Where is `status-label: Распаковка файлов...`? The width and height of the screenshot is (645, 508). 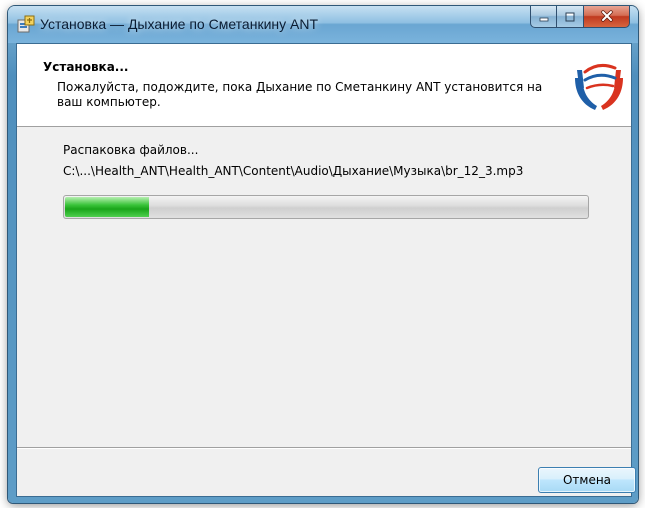
status-label: Распаковка файлов... is located at coordinates (131, 150).